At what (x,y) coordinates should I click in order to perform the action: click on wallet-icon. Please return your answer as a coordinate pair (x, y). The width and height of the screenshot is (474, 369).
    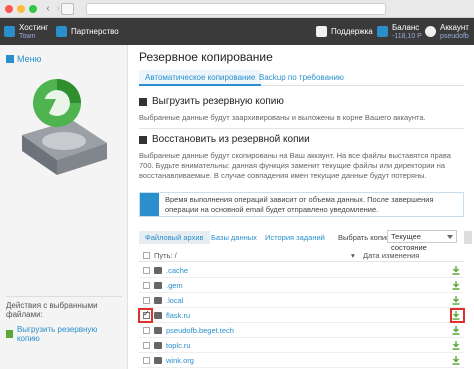
    Looking at the image, I should click on (382, 31).